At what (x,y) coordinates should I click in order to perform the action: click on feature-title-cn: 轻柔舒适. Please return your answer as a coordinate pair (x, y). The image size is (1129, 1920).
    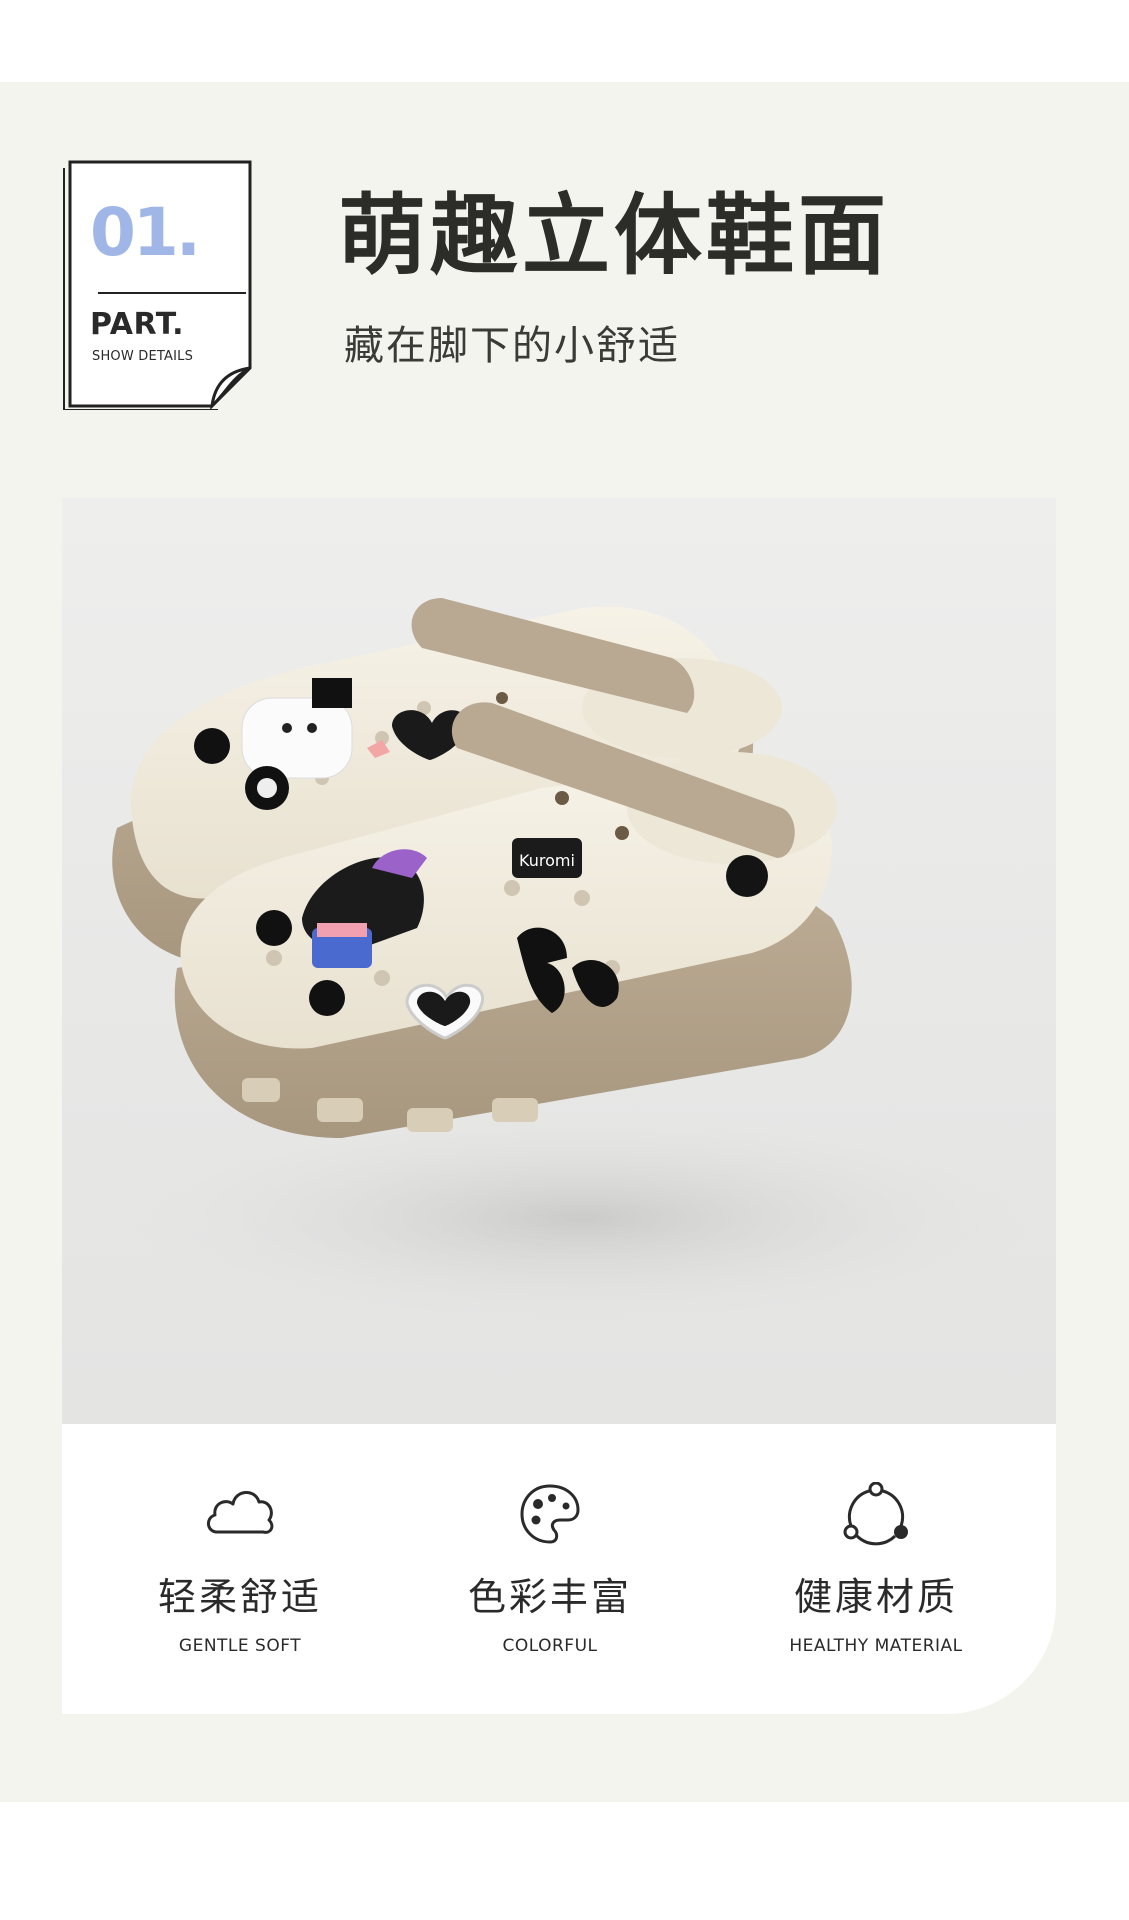
    Looking at the image, I should click on (239, 1597).